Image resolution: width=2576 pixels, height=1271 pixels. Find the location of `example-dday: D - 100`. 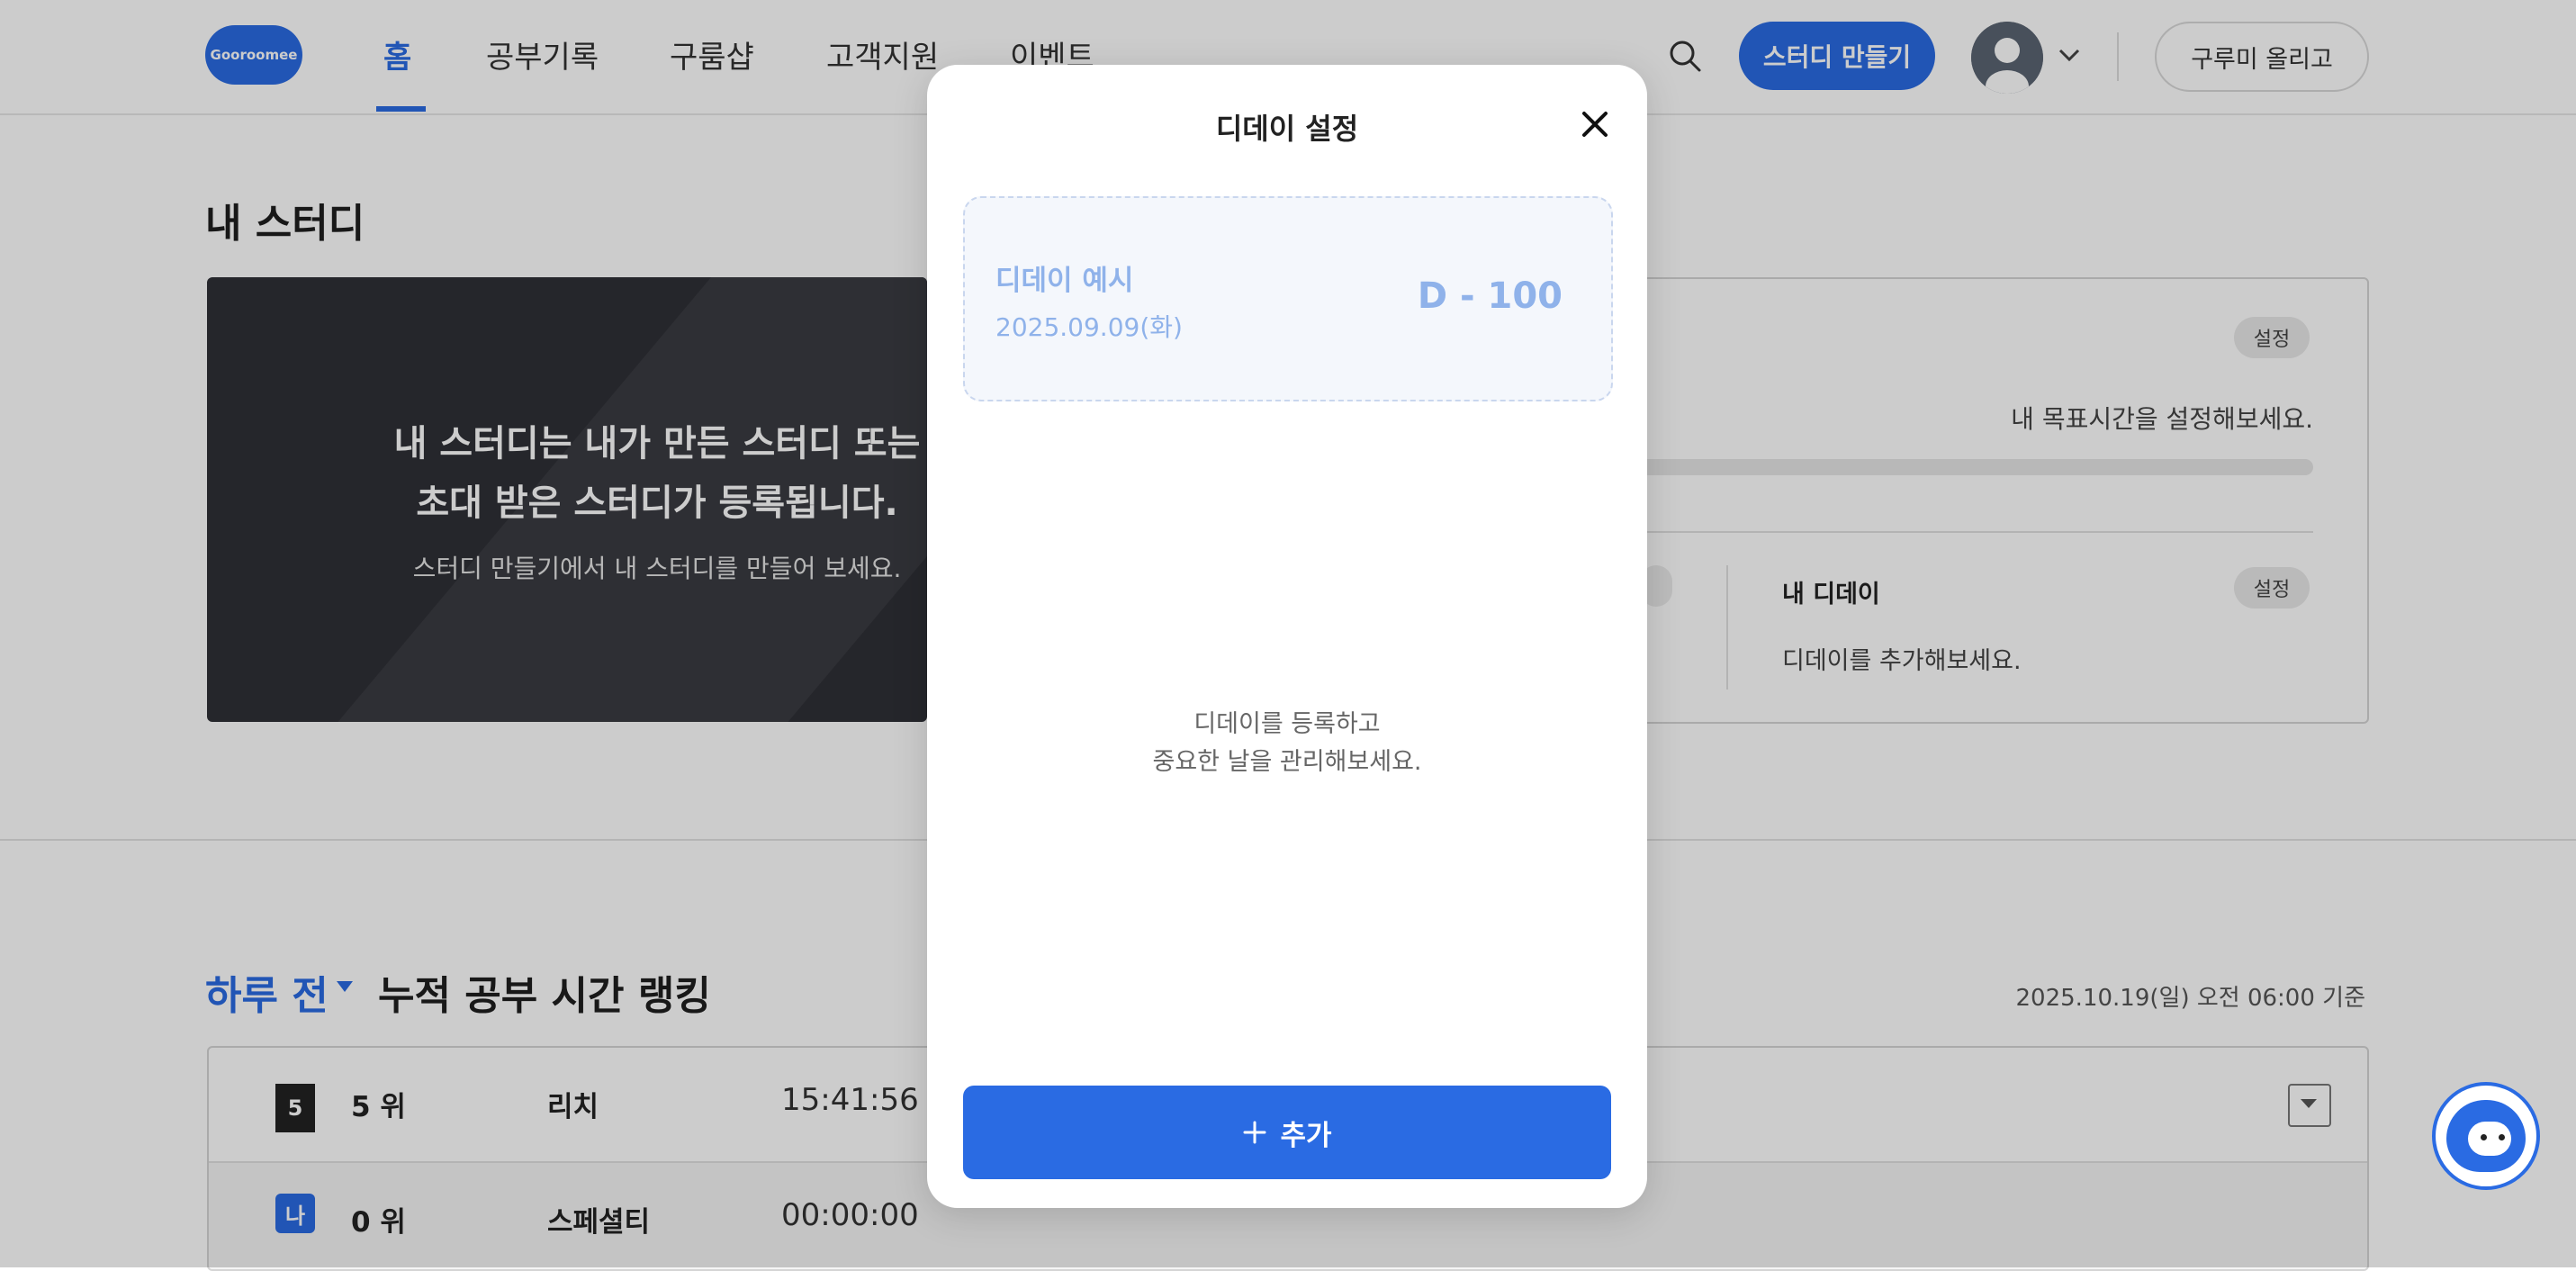

example-dday: D - 100 is located at coordinates (1490, 296).